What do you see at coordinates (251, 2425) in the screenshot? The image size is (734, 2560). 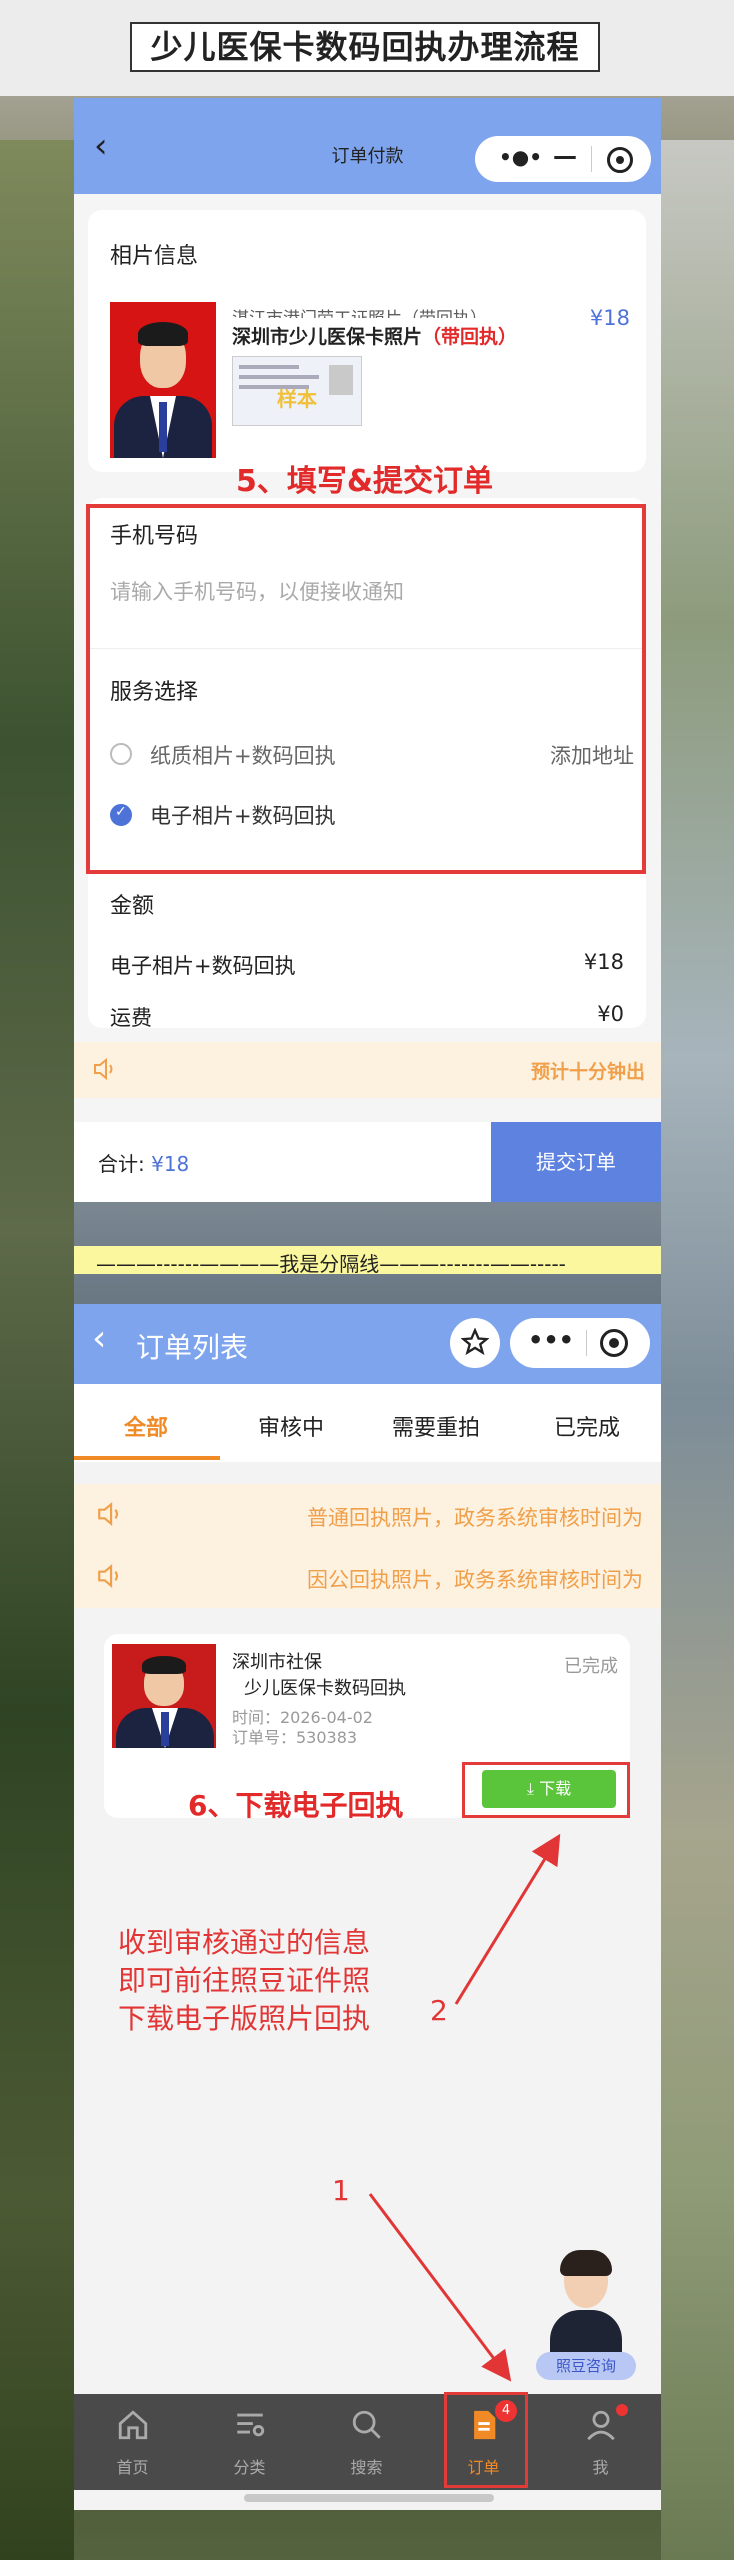 I see `category-icon` at bounding box center [251, 2425].